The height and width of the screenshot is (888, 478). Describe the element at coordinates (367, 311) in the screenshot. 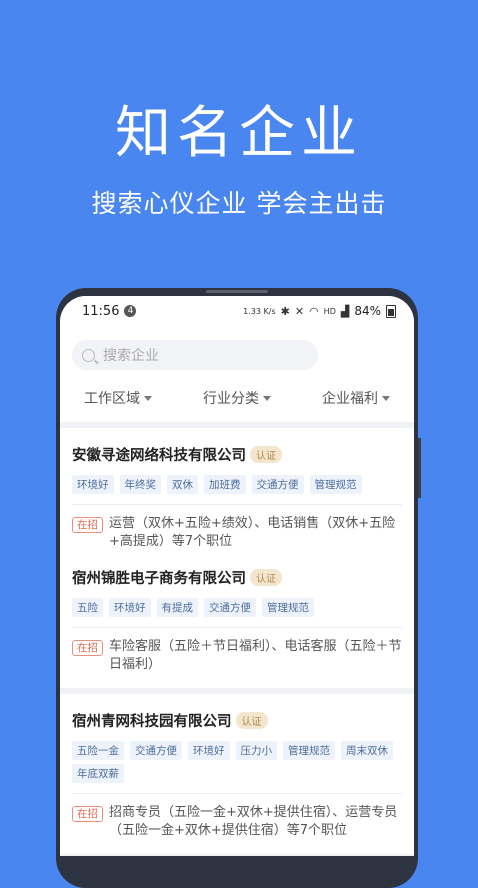

I see `battery-percent: 84%` at that location.